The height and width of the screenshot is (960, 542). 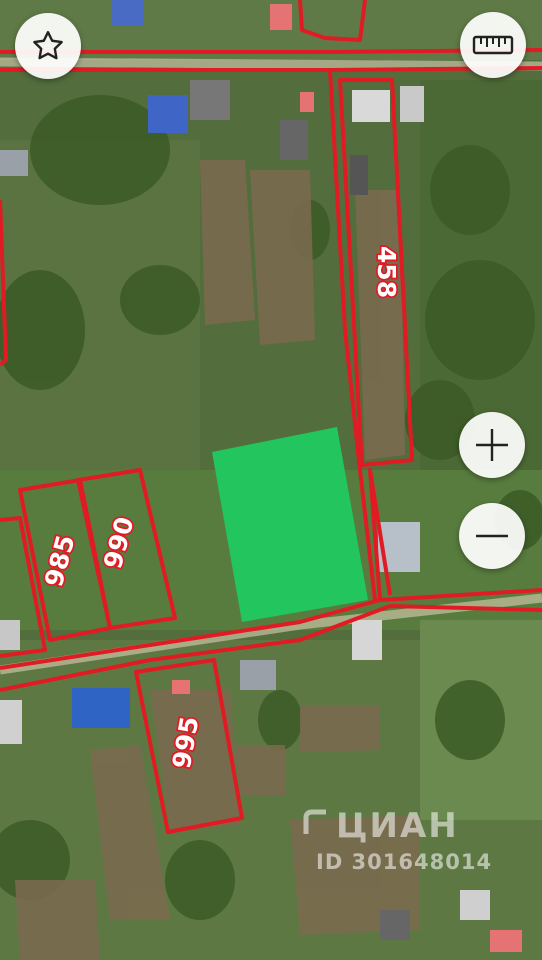 I want to click on minus-icon, so click(x=492, y=536).